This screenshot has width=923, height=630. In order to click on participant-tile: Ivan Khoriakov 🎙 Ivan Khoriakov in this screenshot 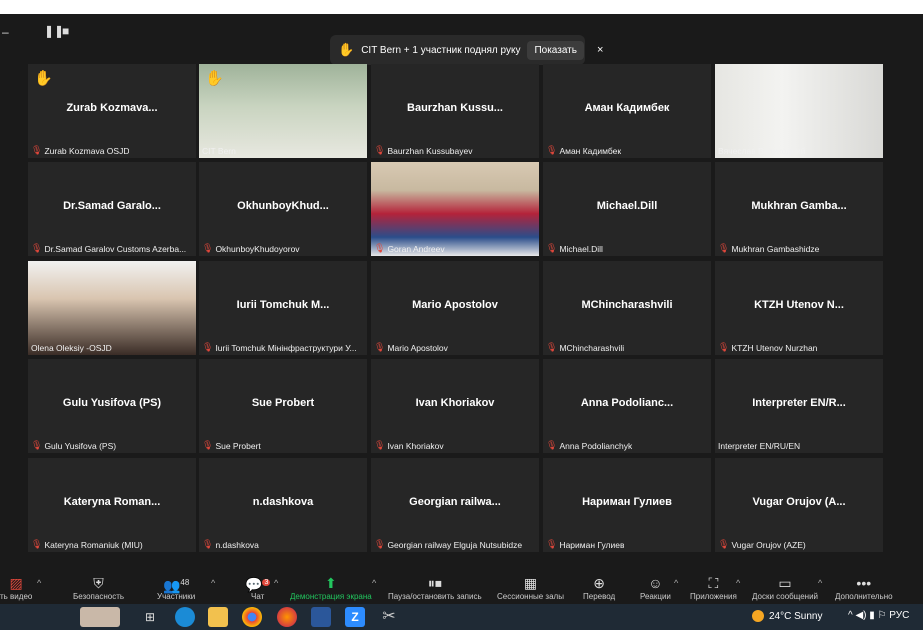, I will do `click(455, 406)`.